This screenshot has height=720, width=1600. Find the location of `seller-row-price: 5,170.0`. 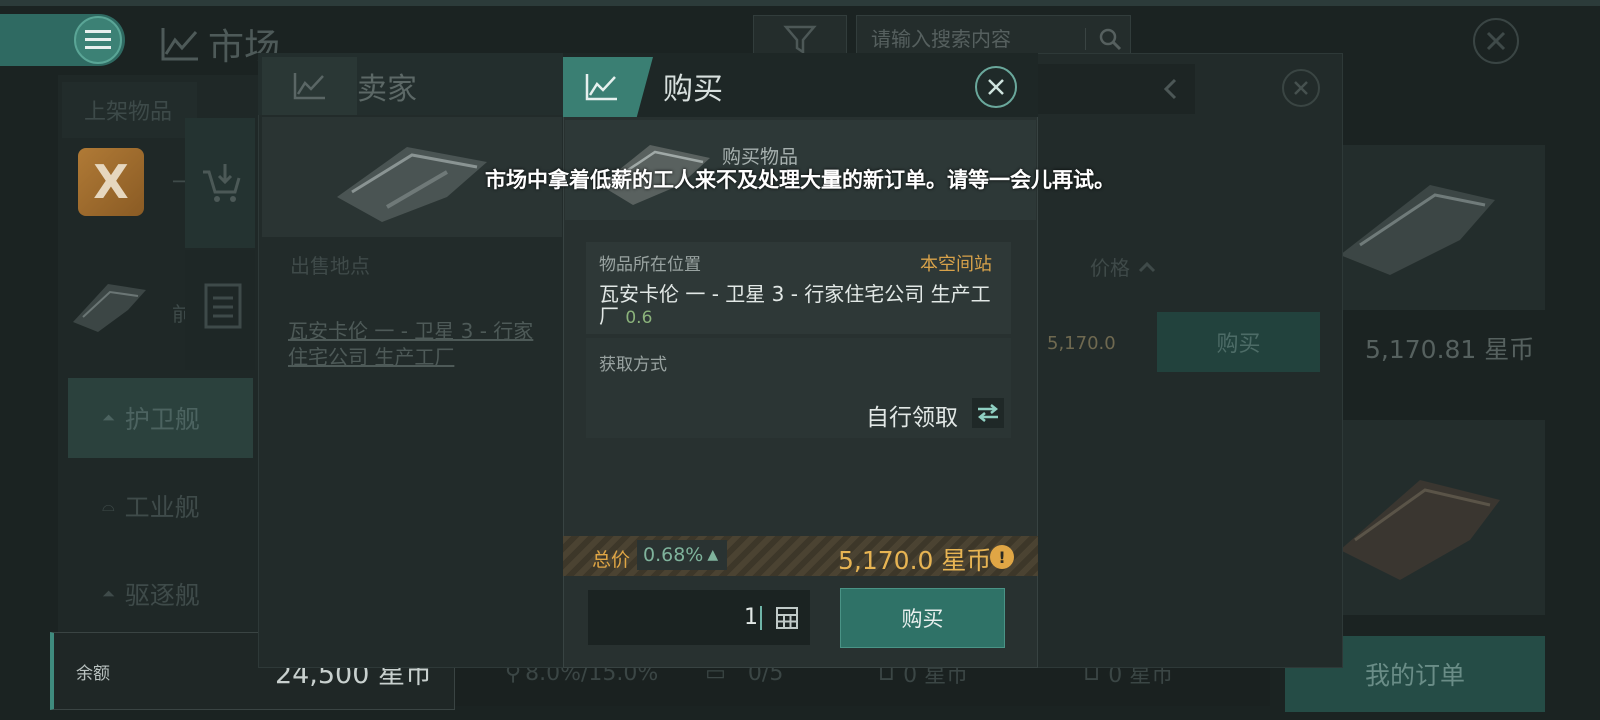

seller-row-price: 5,170.0 is located at coordinates (1081, 343).